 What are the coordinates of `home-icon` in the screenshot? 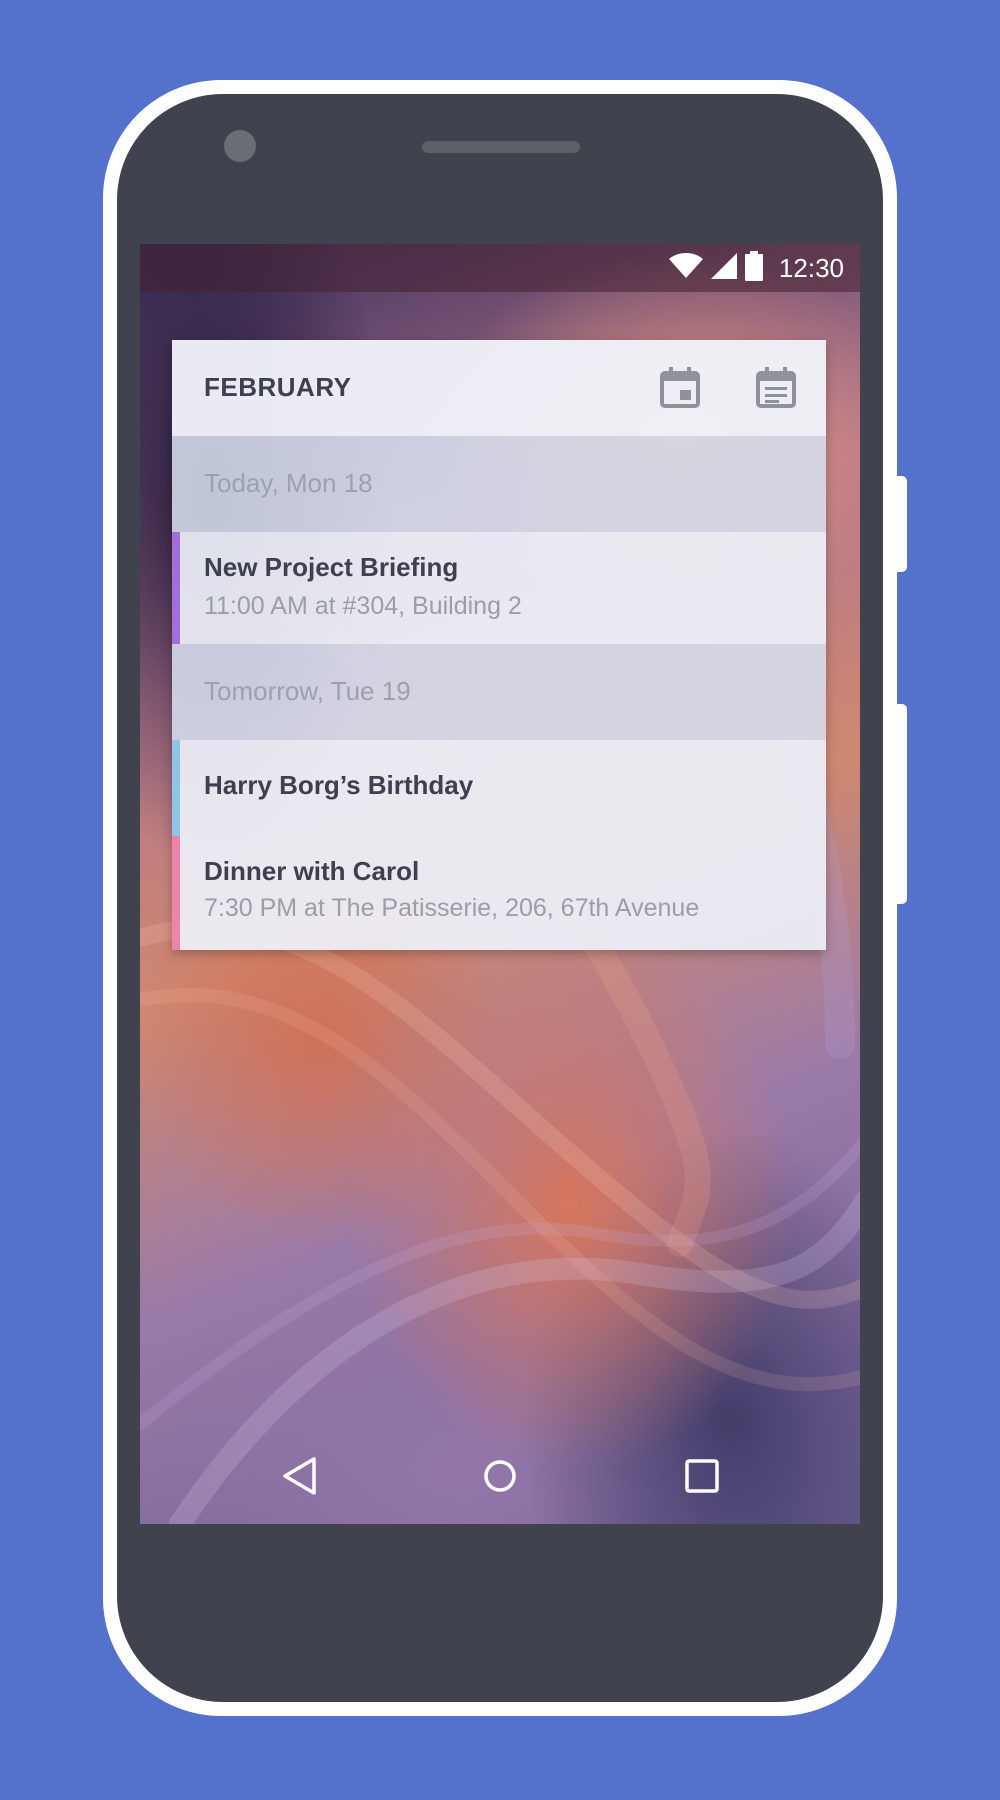 It's located at (500, 1476).